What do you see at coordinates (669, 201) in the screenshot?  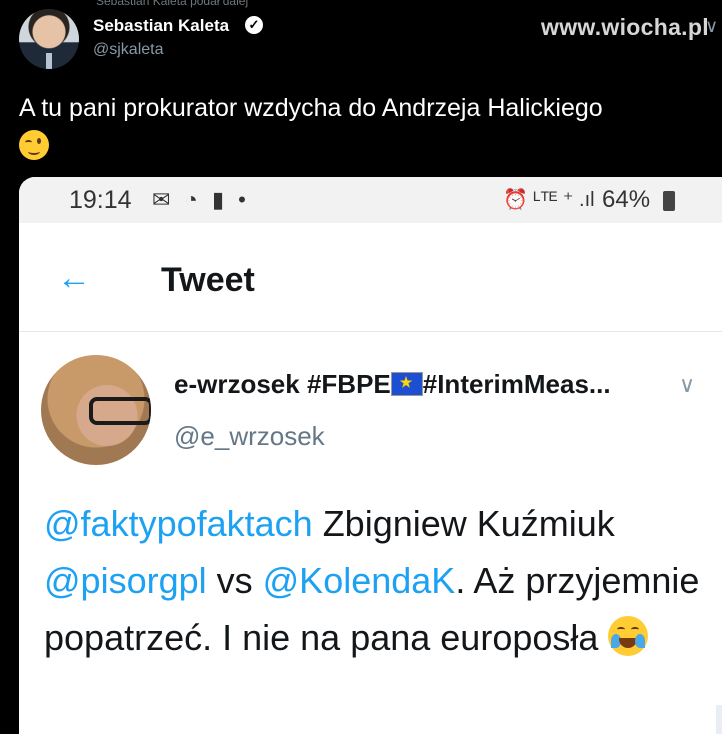 I see `battery-icon` at bounding box center [669, 201].